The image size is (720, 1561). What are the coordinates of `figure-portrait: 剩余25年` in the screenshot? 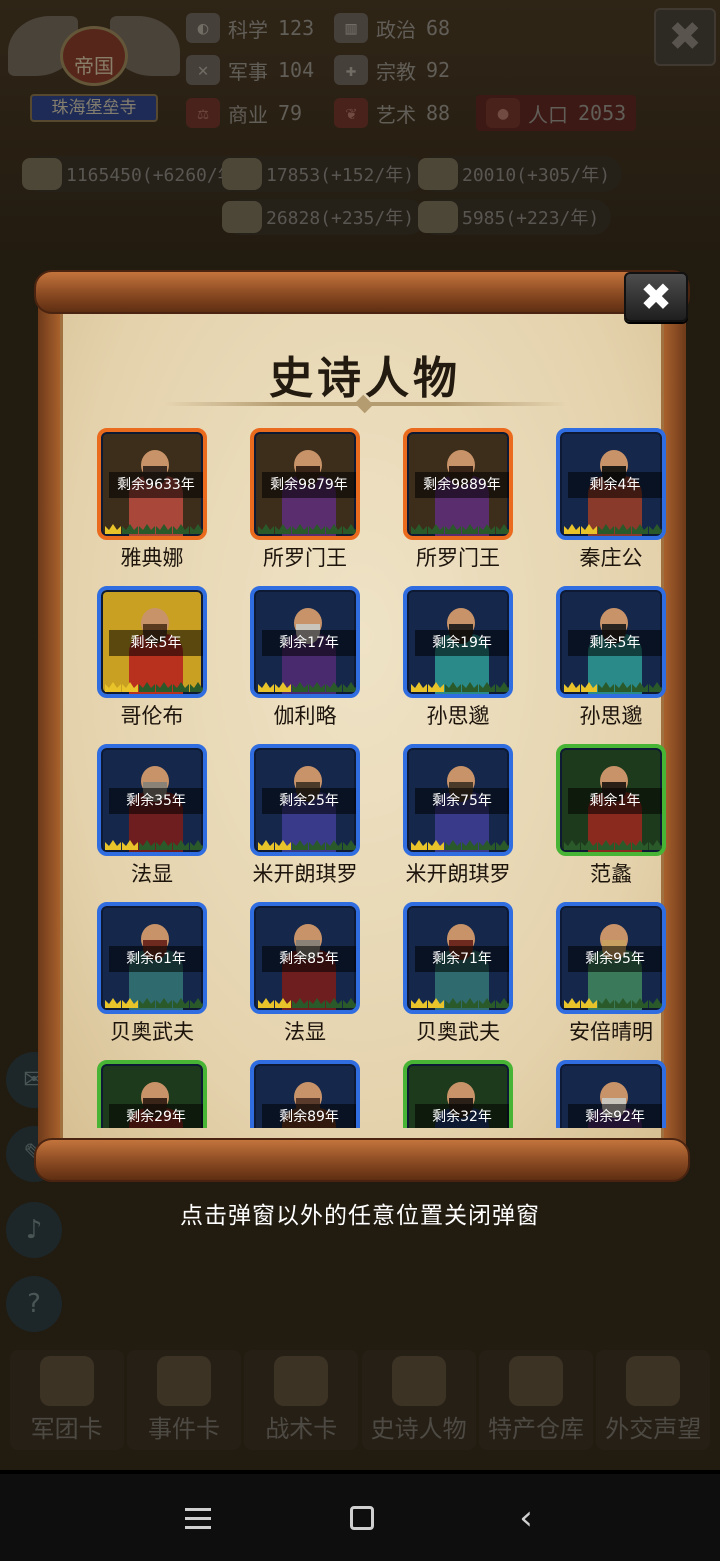 It's located at (305, 800).